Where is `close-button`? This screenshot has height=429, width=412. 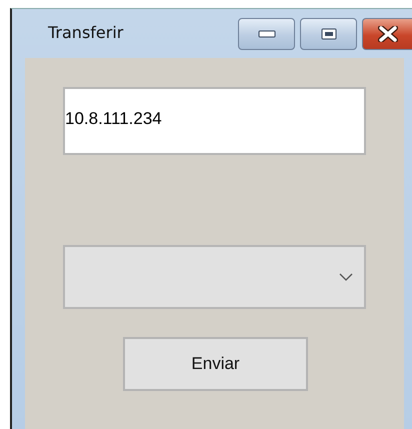 close-button is located at coordinates (387, 34).